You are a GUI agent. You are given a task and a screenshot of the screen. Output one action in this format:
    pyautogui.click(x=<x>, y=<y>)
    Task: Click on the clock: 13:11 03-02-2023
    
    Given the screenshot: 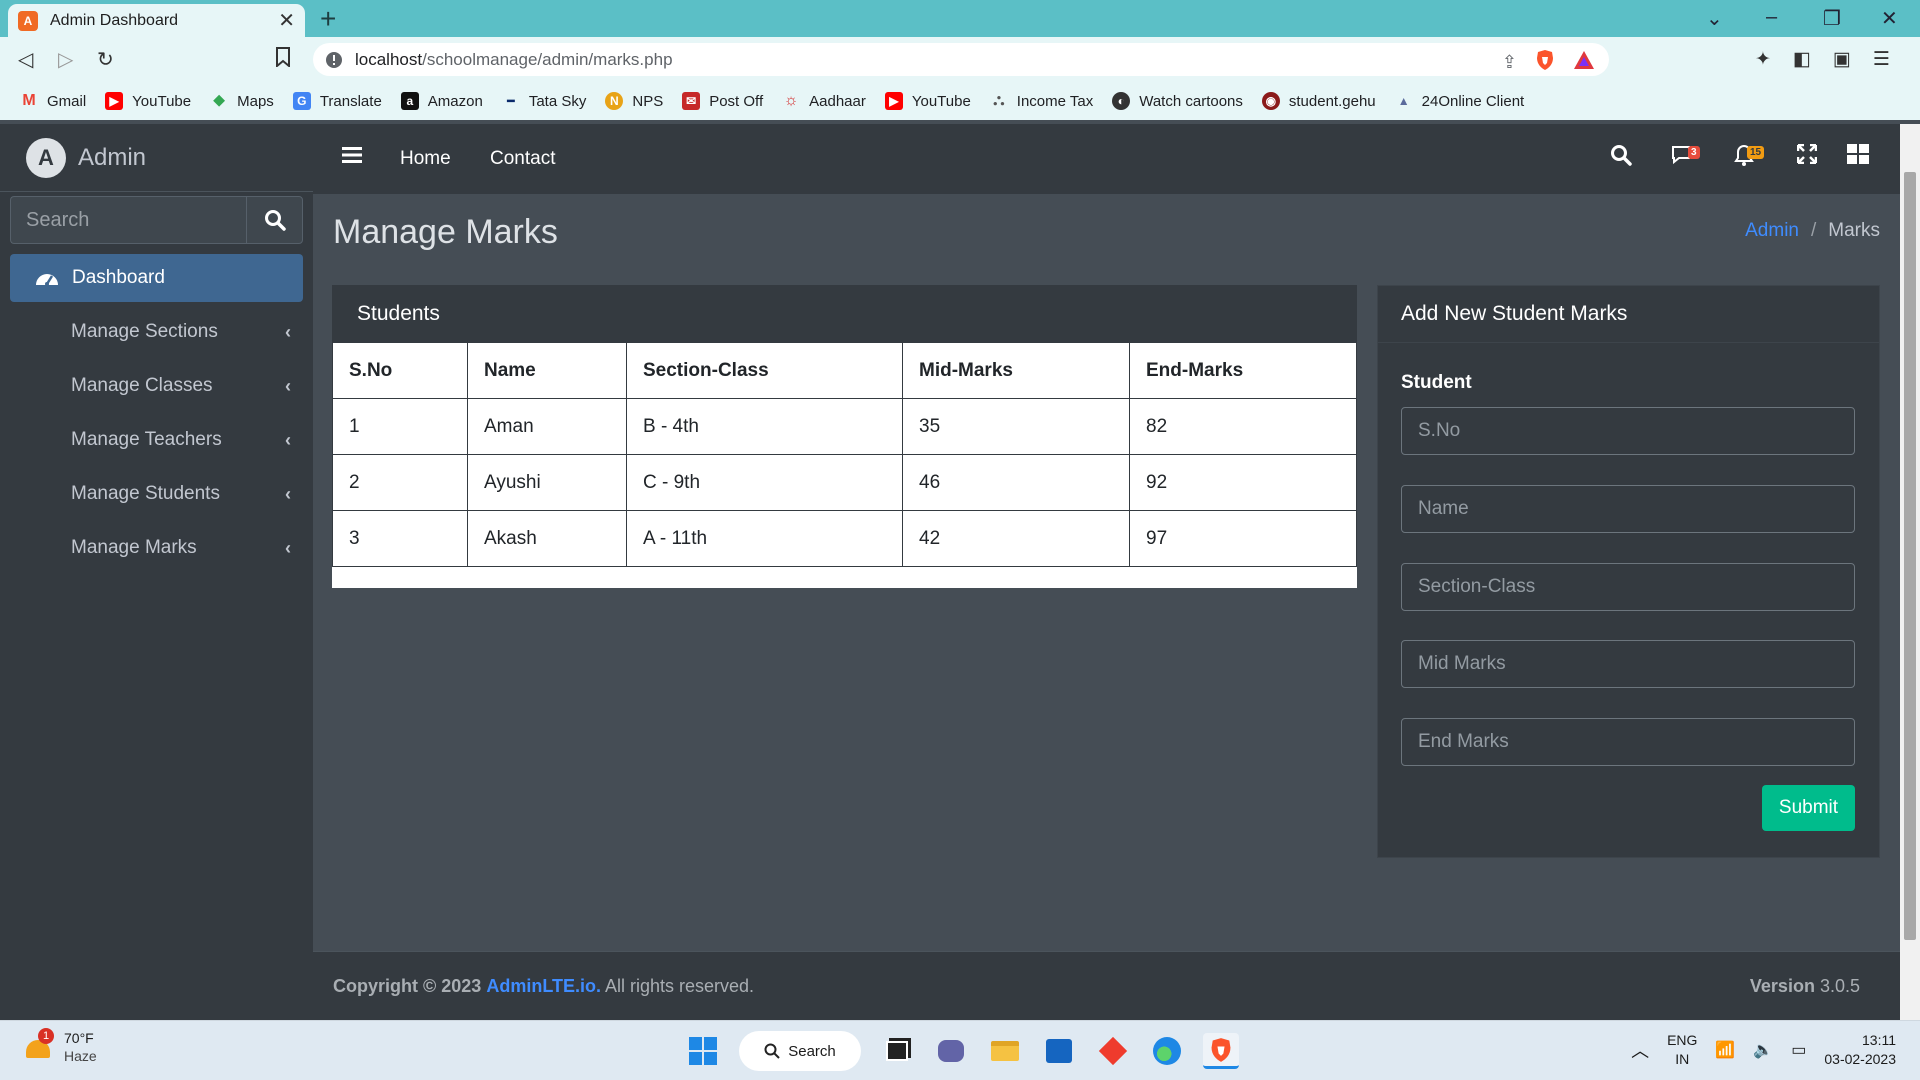 What is the action you would take?
    pyautogui.click(x=1860, y=1050)
    